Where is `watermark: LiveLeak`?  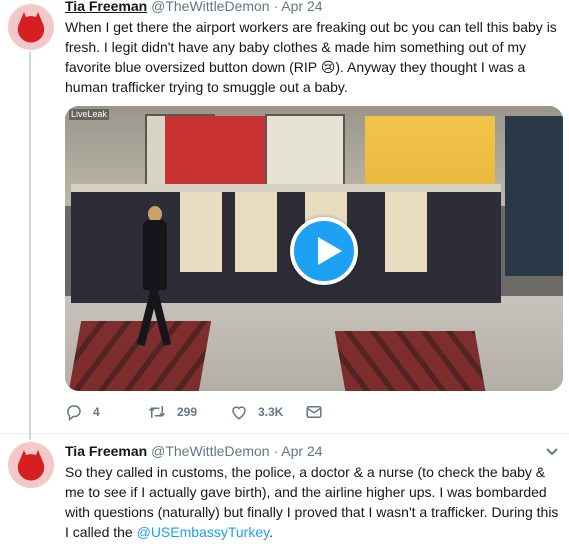 watermark: LiveLeak is located at coordinates (89, 114).